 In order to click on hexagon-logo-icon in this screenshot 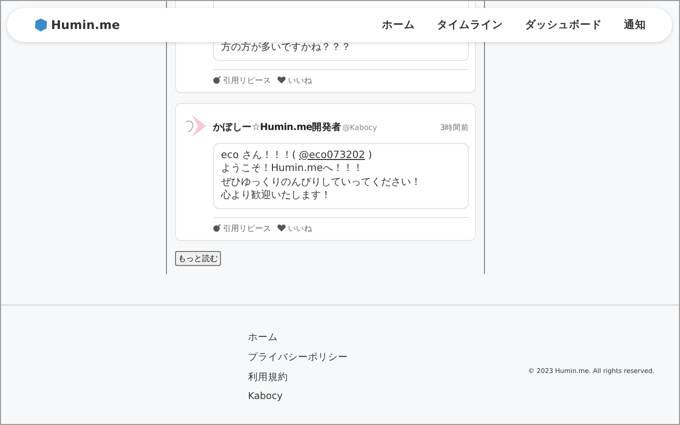, I will do `click(41, 25)`.